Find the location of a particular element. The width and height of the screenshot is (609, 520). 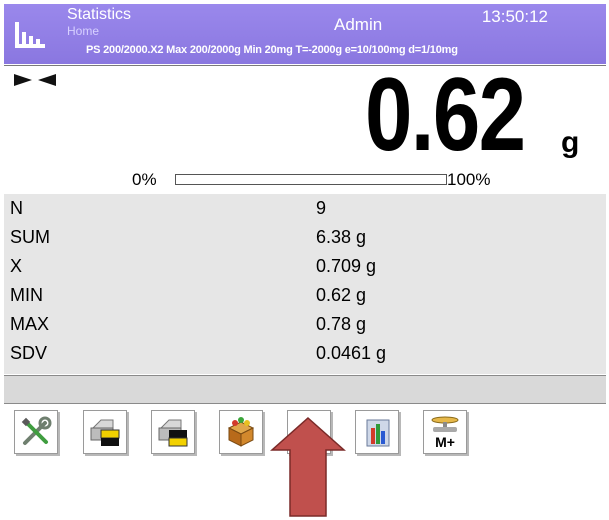

stat-row-sum: SUM 6.38 g is located at coordinates (305, 237).